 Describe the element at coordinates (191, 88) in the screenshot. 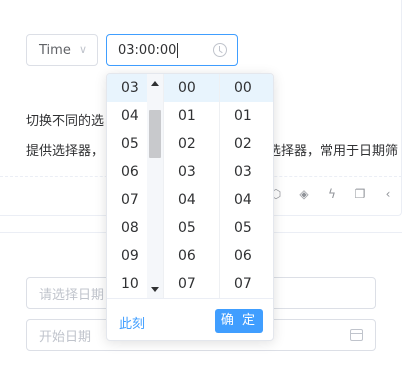

I see `minute-option: 00` at that location.